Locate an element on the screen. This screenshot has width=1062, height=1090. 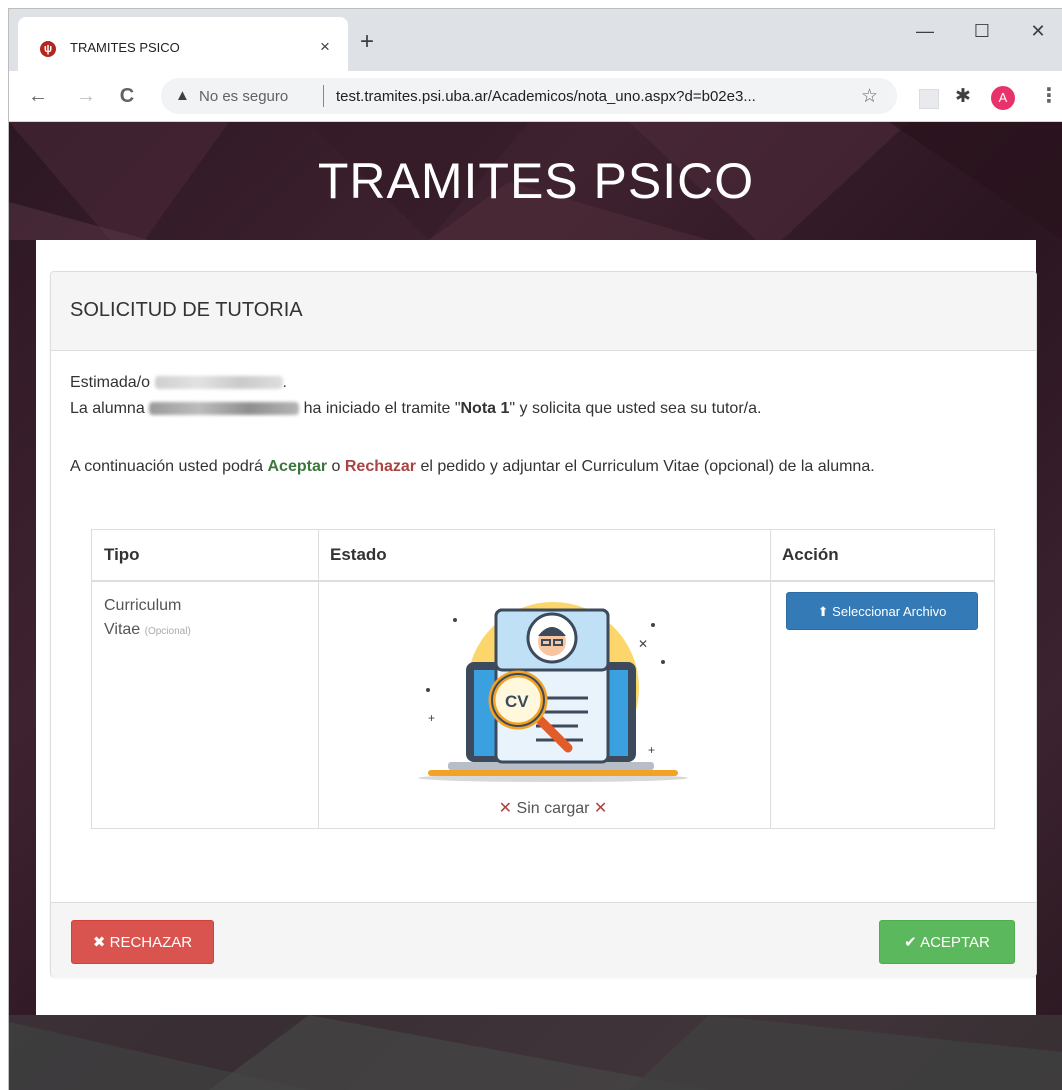
accept-button: ✔ ACEPTAR is located at coordinates (947, 942).